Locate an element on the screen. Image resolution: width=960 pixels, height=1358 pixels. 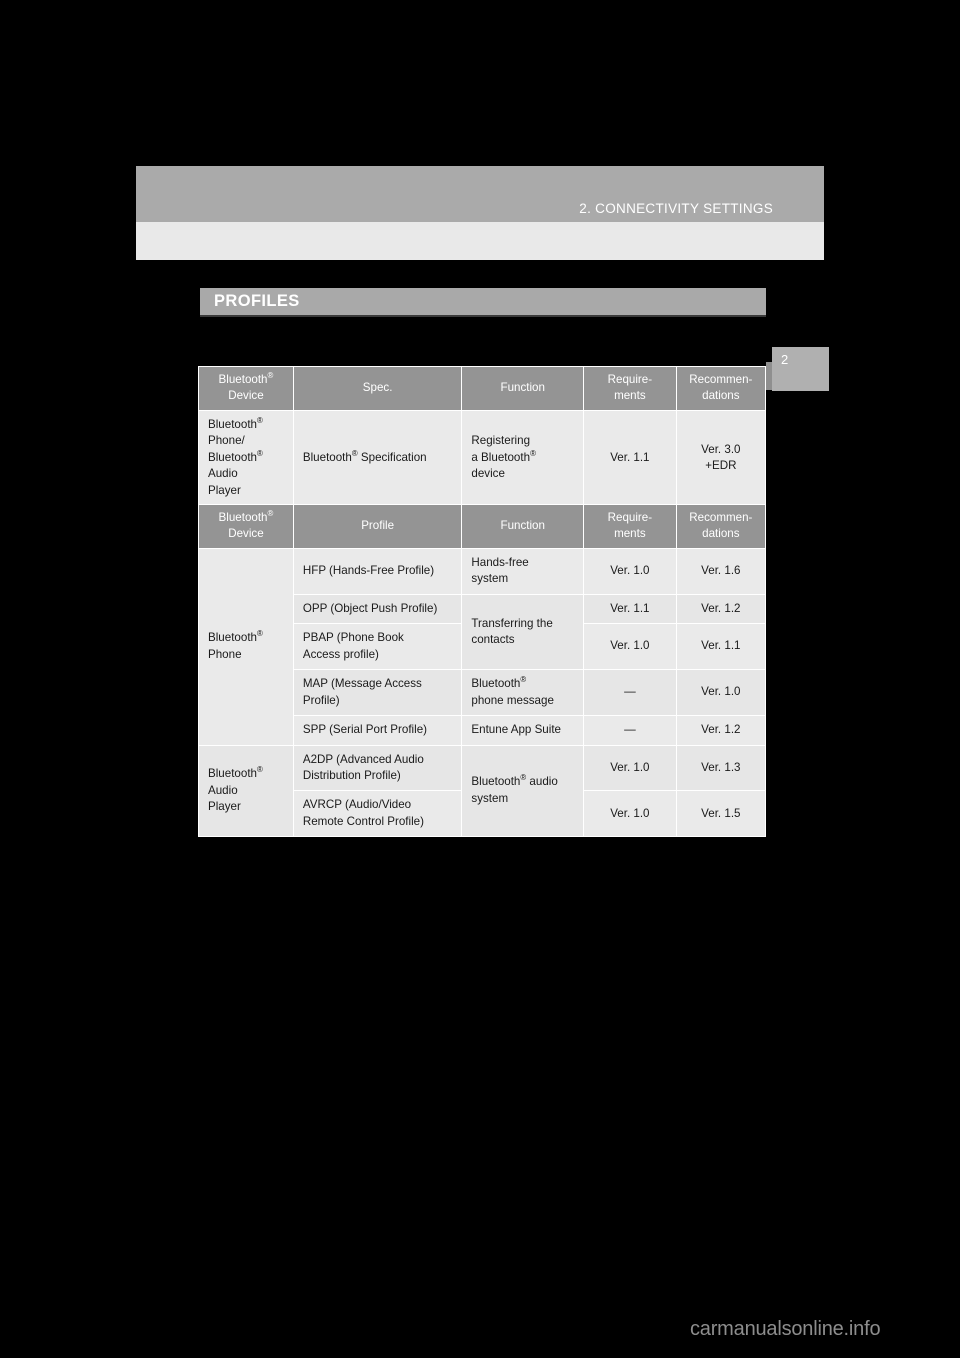
cell-profile: MAP (Message Access Profile) is located at coordinates (377, 693).